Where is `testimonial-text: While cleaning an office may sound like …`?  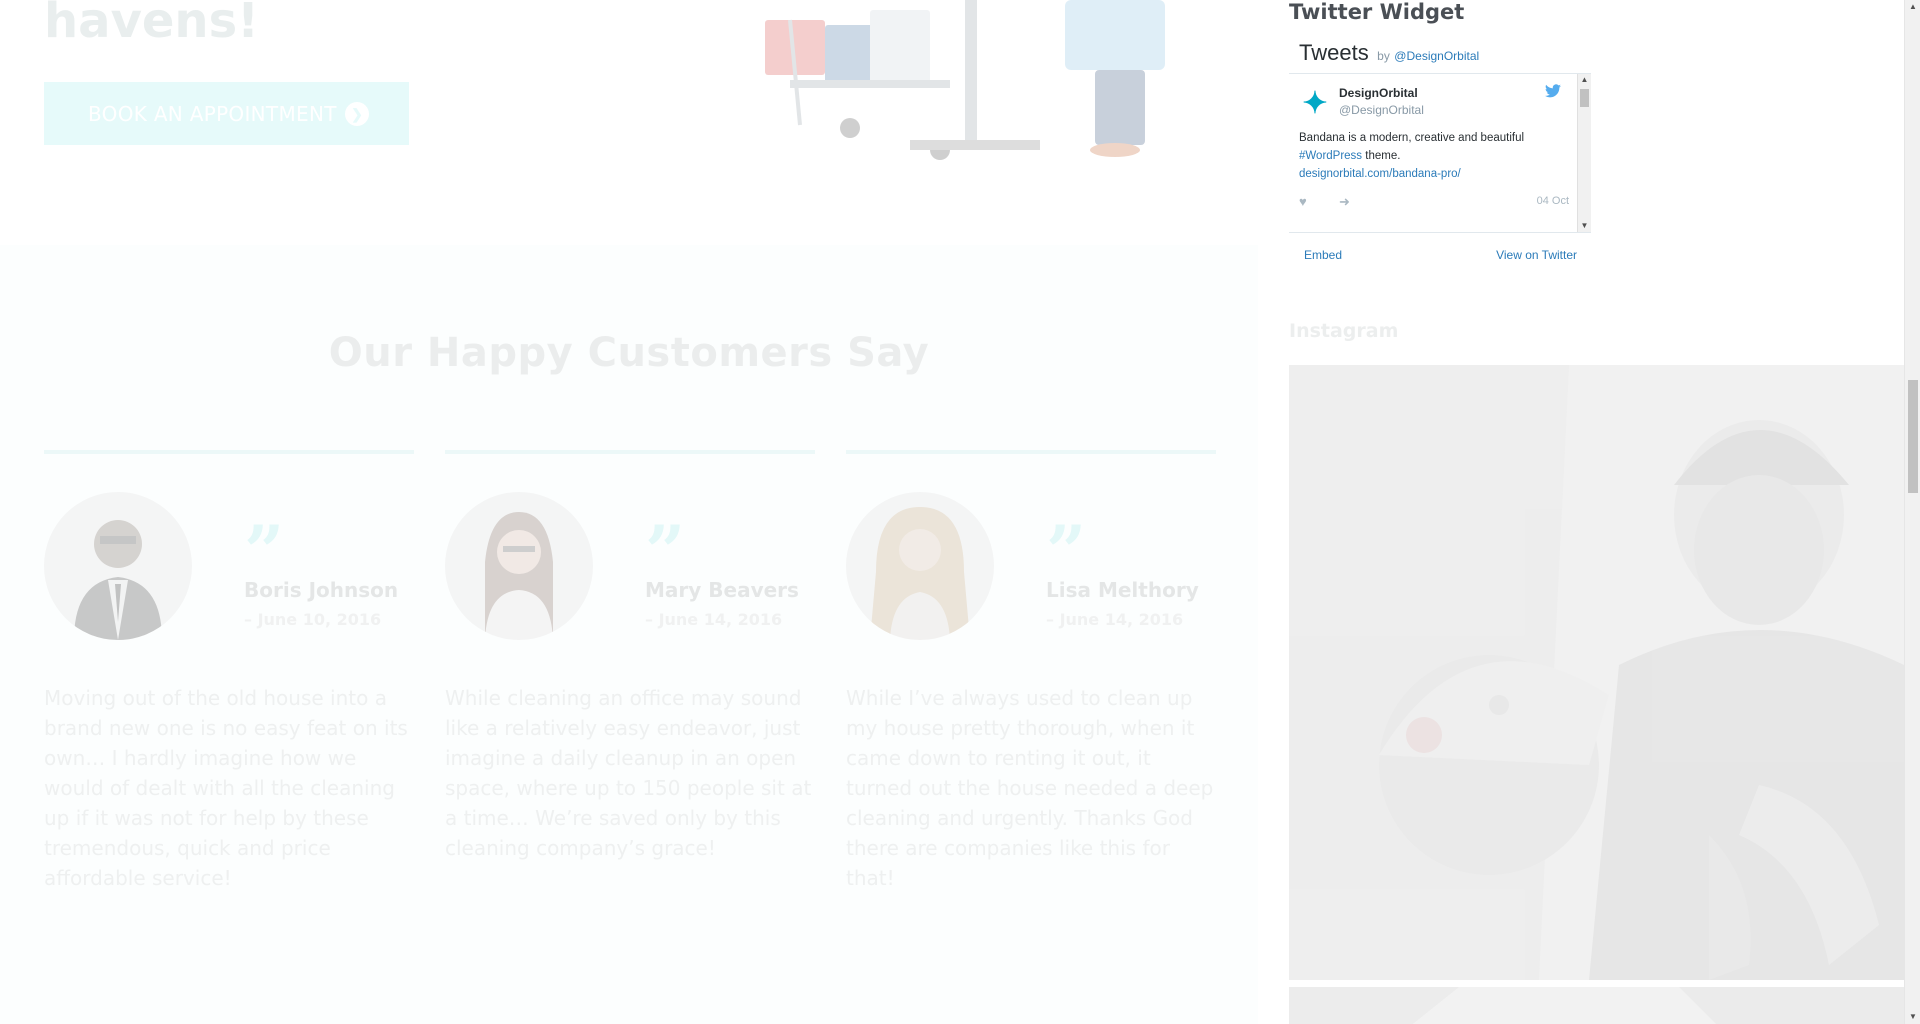
testimonial-text: While cleaning an office may sound like … is located at coordinates (628, 773).